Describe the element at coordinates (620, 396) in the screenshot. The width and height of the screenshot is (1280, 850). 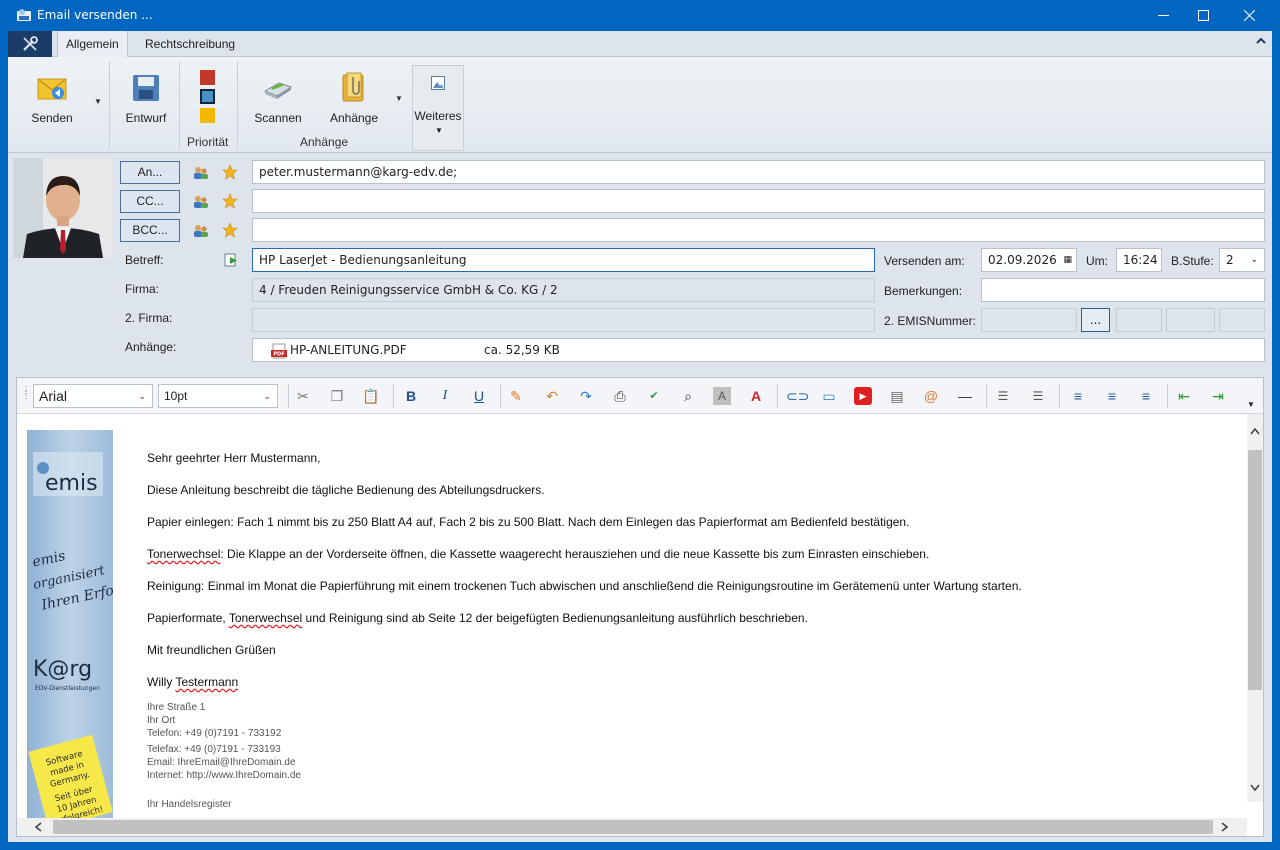
I see `print-icon: ⎙` at that location.